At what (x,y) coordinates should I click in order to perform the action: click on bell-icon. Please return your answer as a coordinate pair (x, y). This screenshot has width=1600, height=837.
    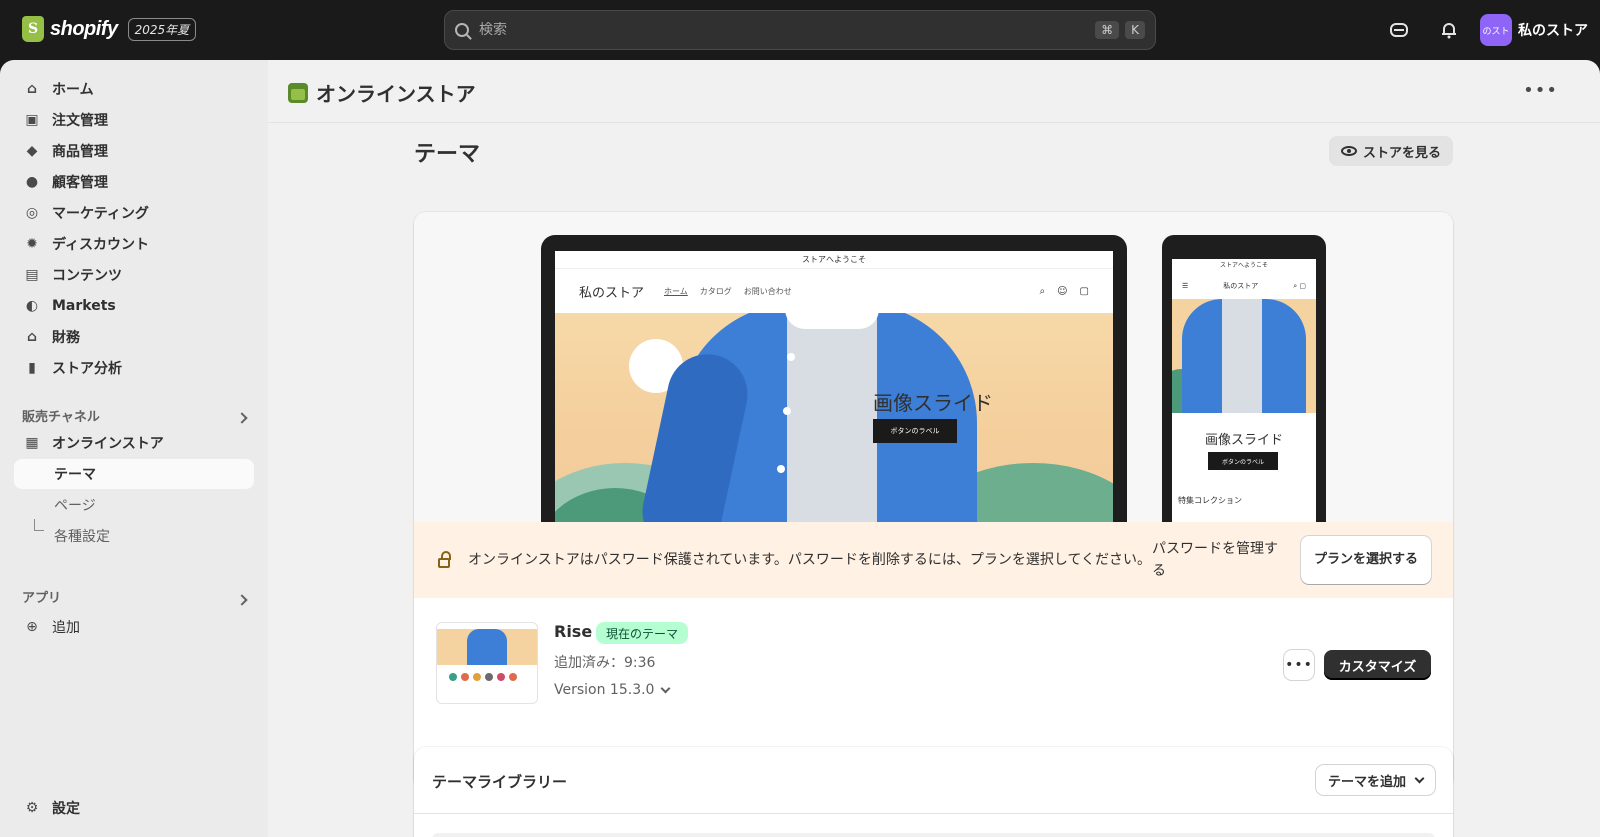
    Looking at the image, I should click on (1449, 30).